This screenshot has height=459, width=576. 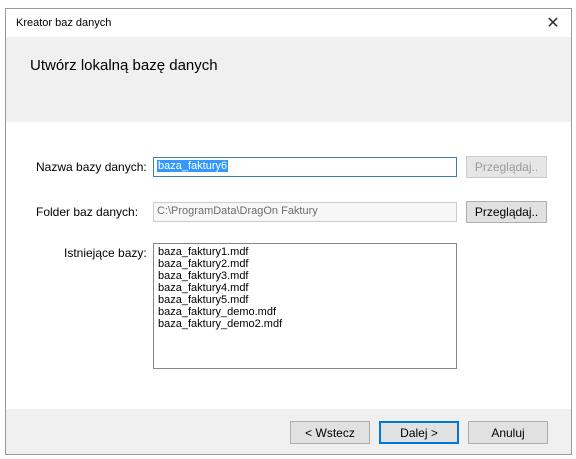 I want to click on page-title: Utwórz lokalną bazę danych, so click(x=124, y=65).